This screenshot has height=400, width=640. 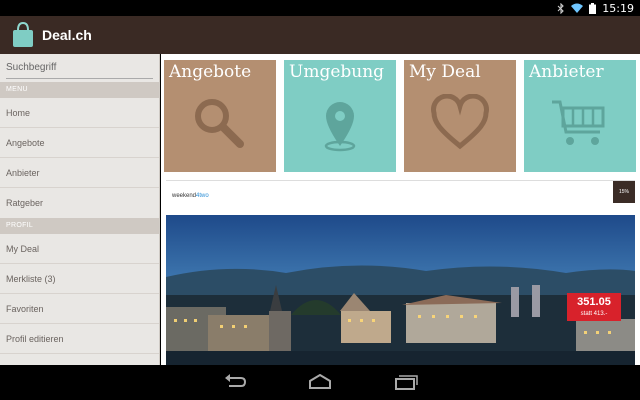 What do you see at coordinates (337, 72) in the screenshot?
I see `tile-label: Umgebung` at bounding box center [337, 72].